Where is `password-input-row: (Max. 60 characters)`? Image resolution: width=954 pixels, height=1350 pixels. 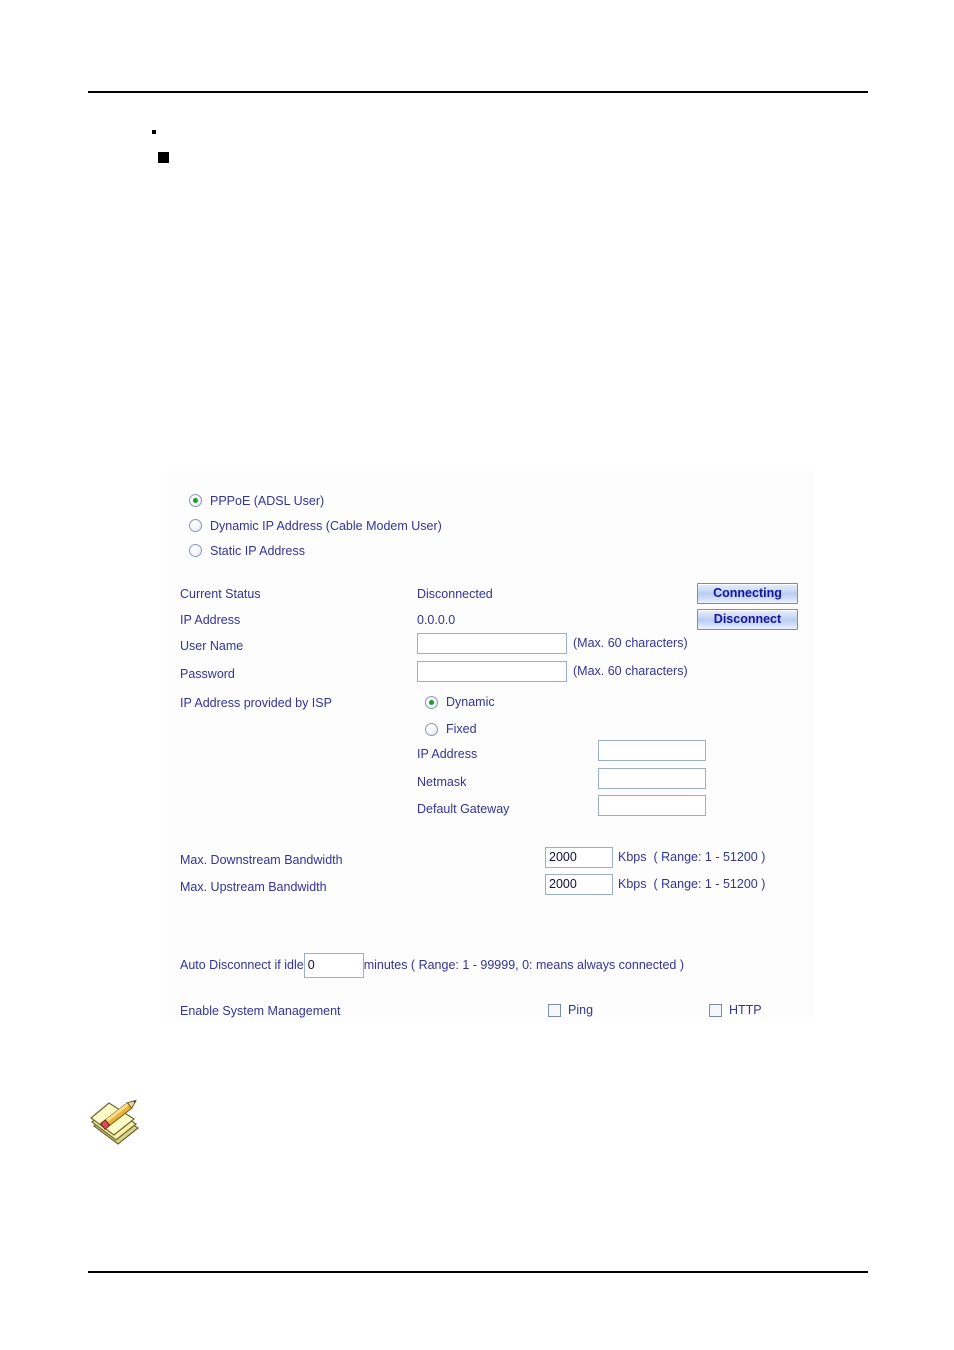 password-input-row: (Max. 60 characters) is located at coordinates (552, 671).